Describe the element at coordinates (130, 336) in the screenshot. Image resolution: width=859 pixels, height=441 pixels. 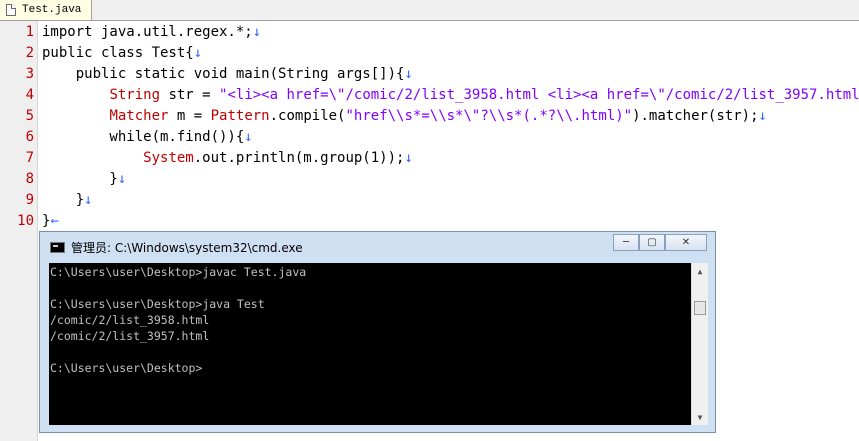
I see `console-line: /comic/2/list_3957.html` at that location.